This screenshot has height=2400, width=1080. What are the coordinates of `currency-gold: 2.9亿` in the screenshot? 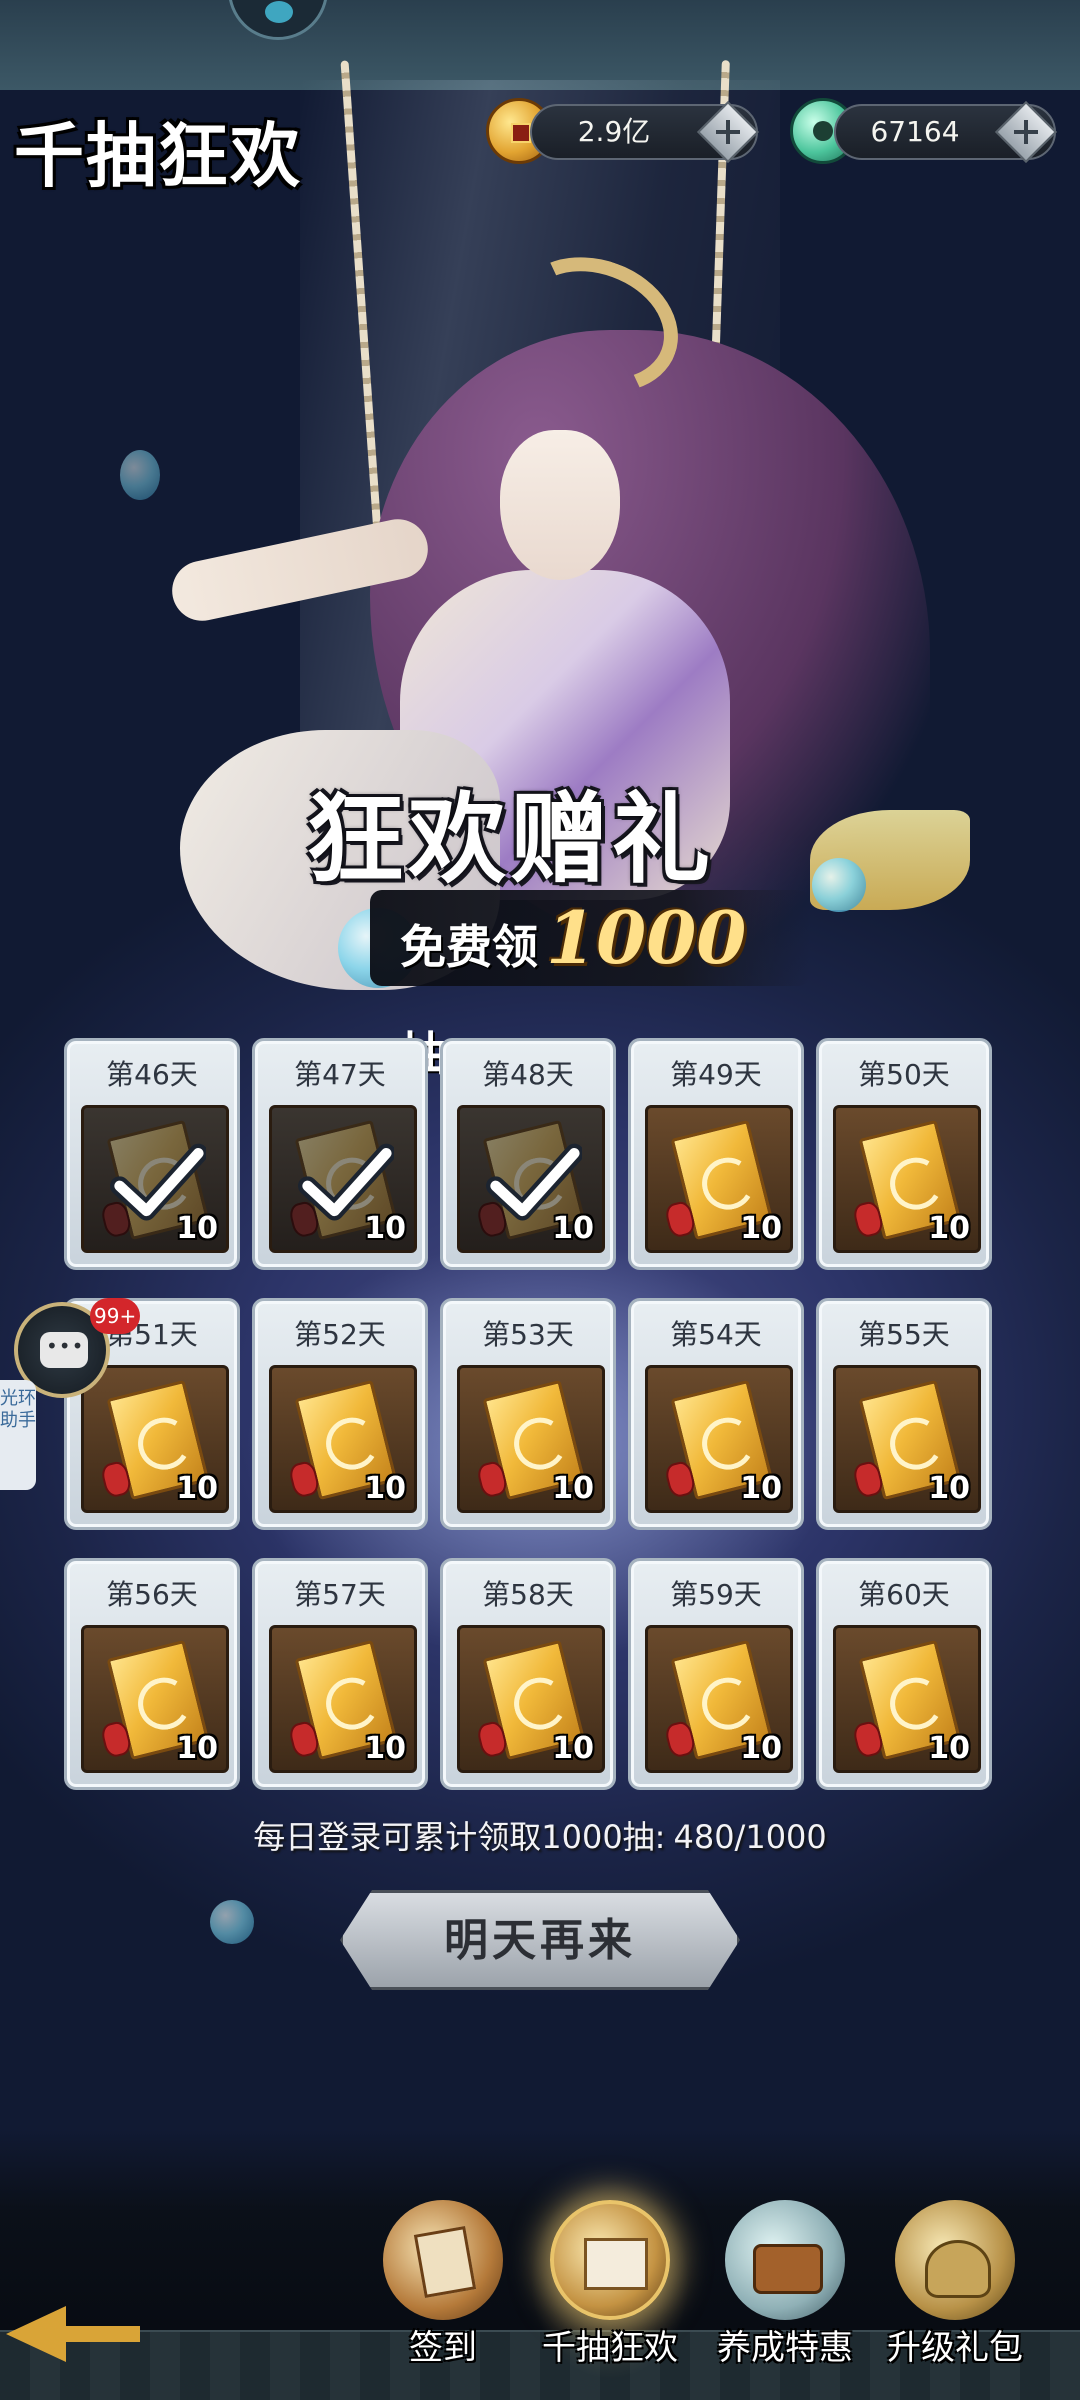 It's located at (645, 132).